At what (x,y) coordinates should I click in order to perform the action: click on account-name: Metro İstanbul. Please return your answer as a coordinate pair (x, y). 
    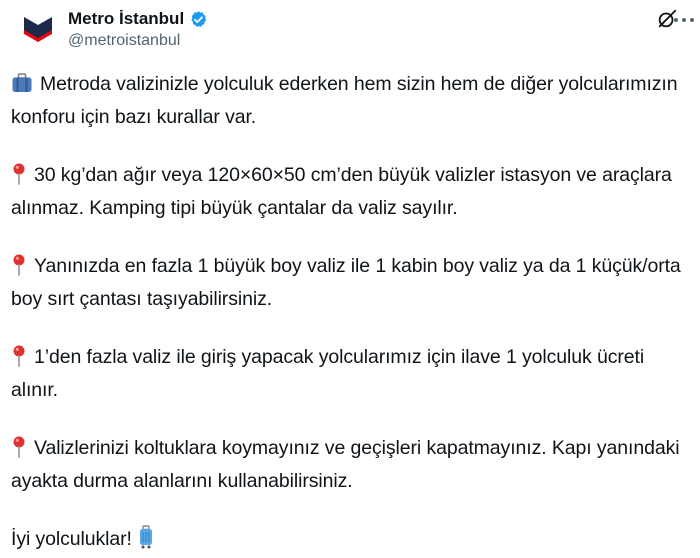
    Looking at the image, I should click on (126, 19).